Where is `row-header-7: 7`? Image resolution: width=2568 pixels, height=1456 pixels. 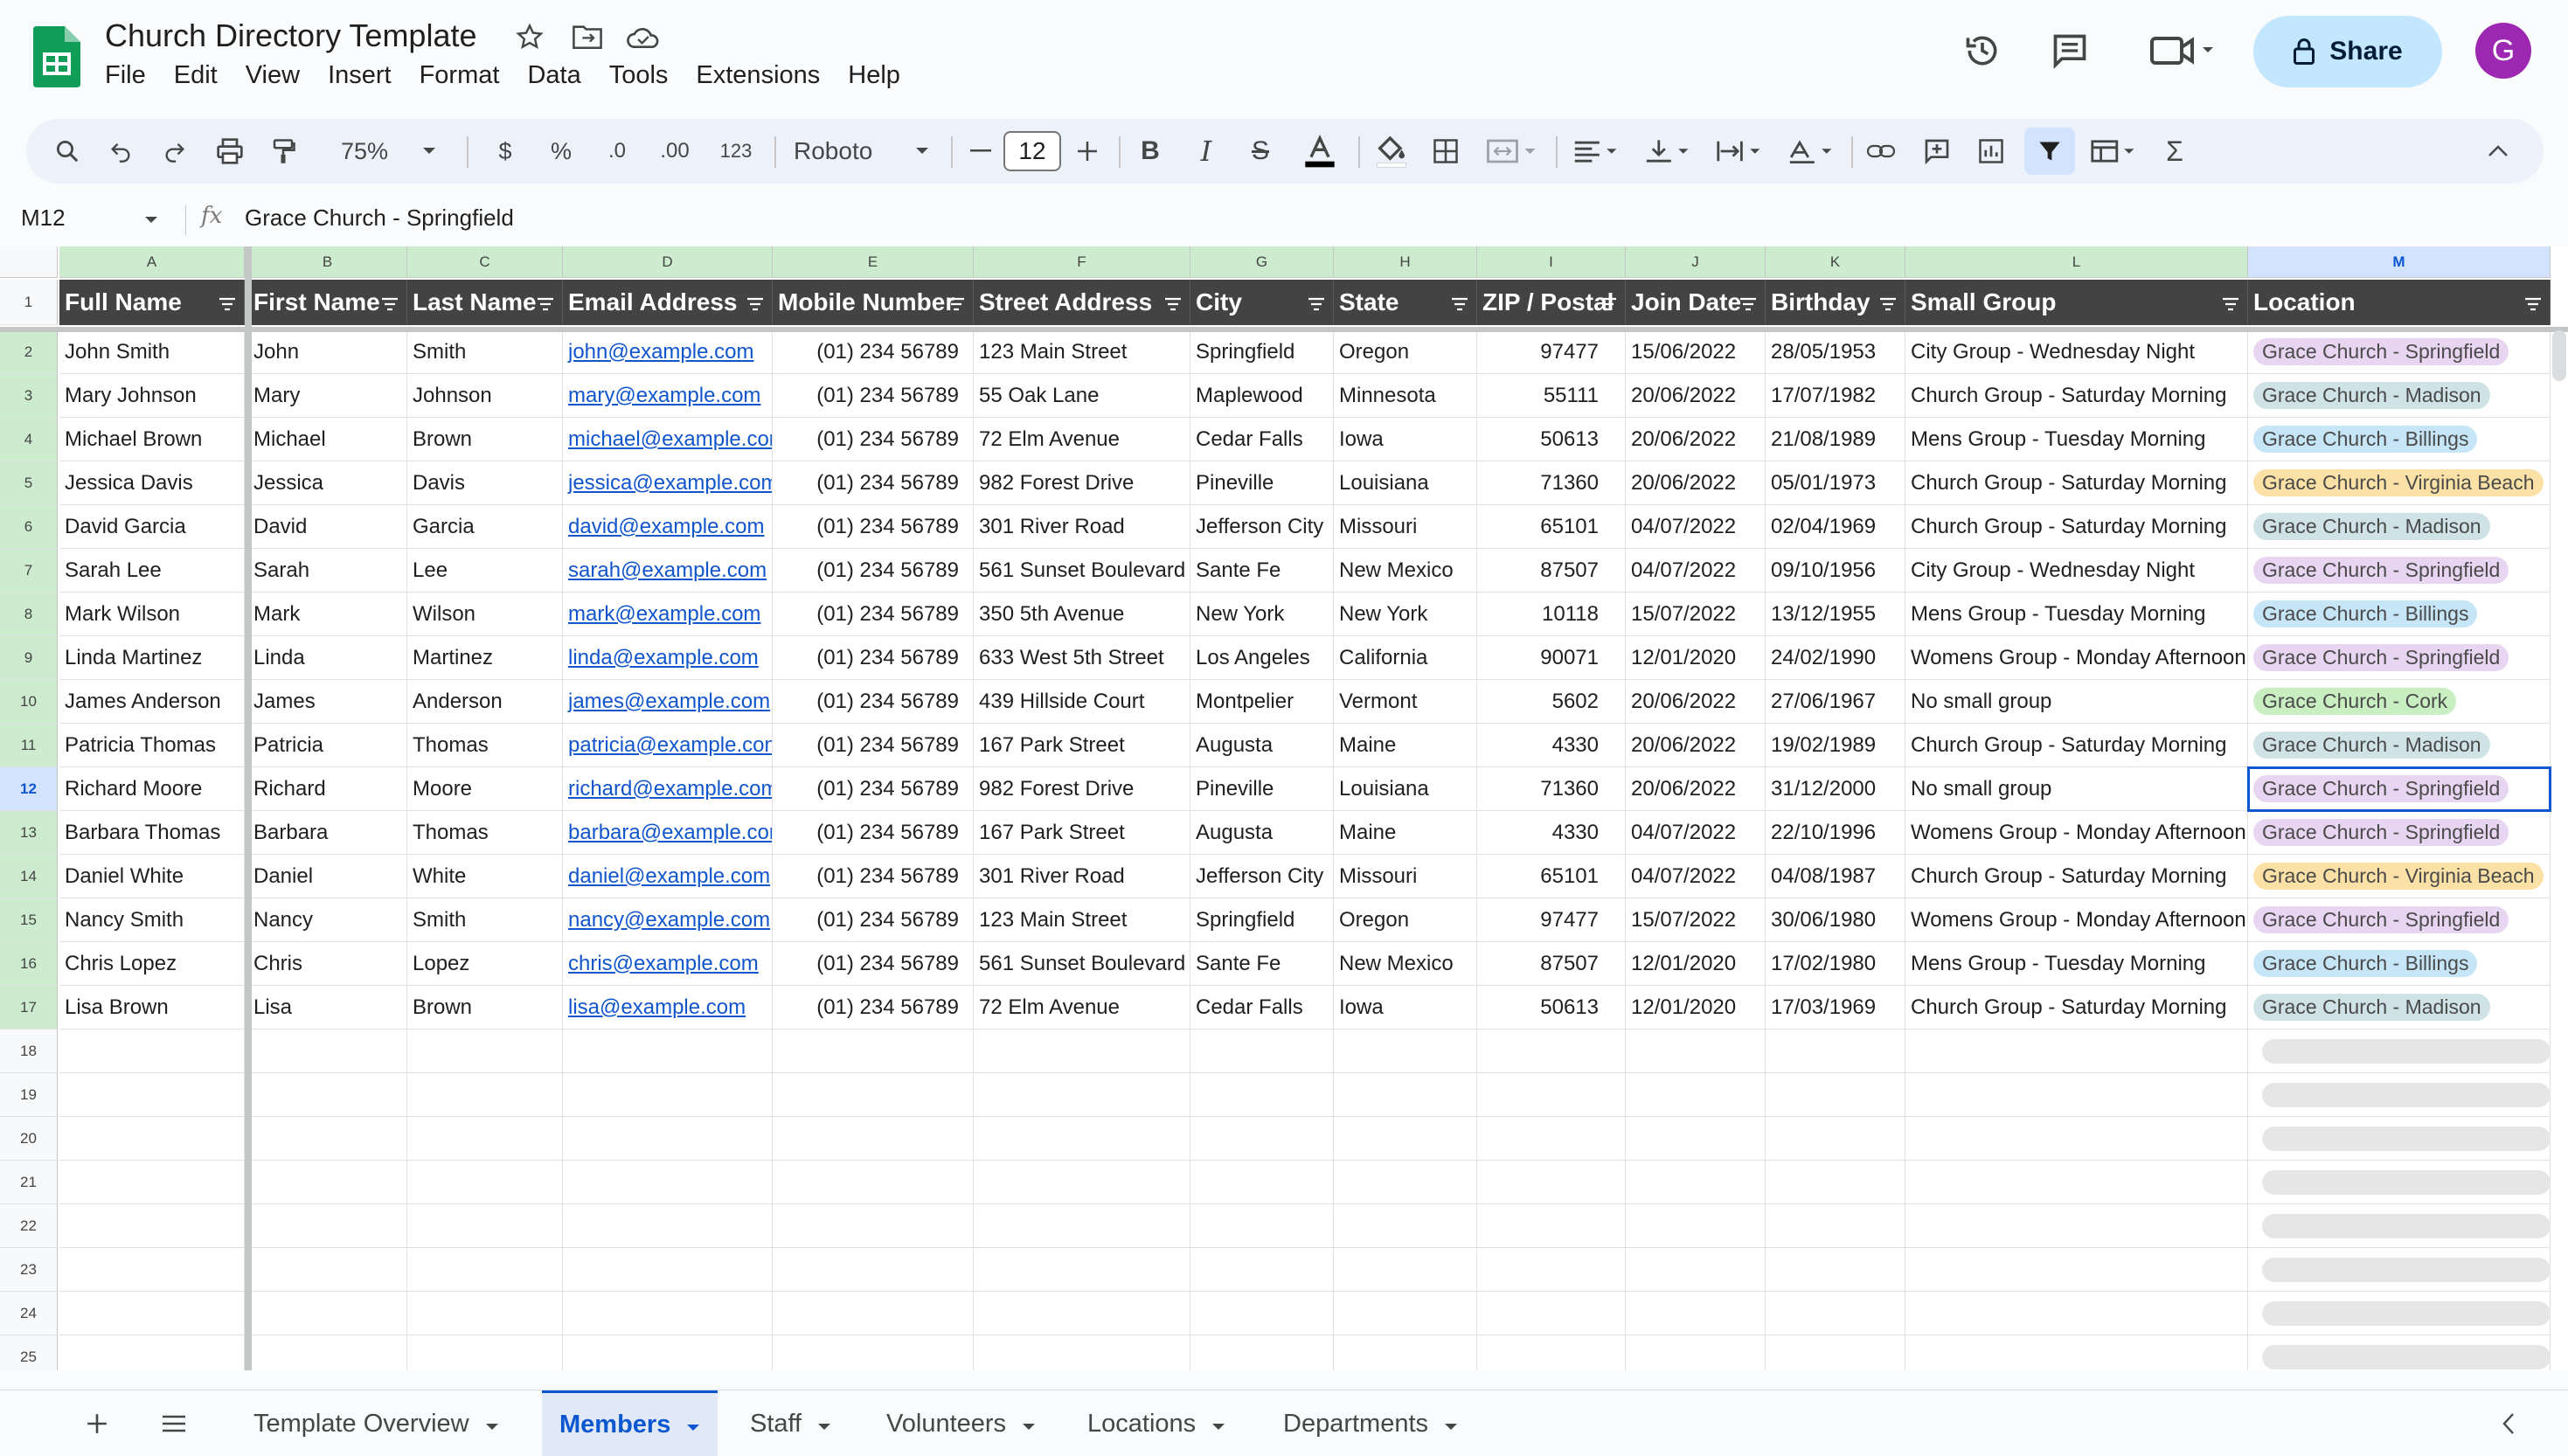
row-header-7: 7 is located at coordinates (29, 571).